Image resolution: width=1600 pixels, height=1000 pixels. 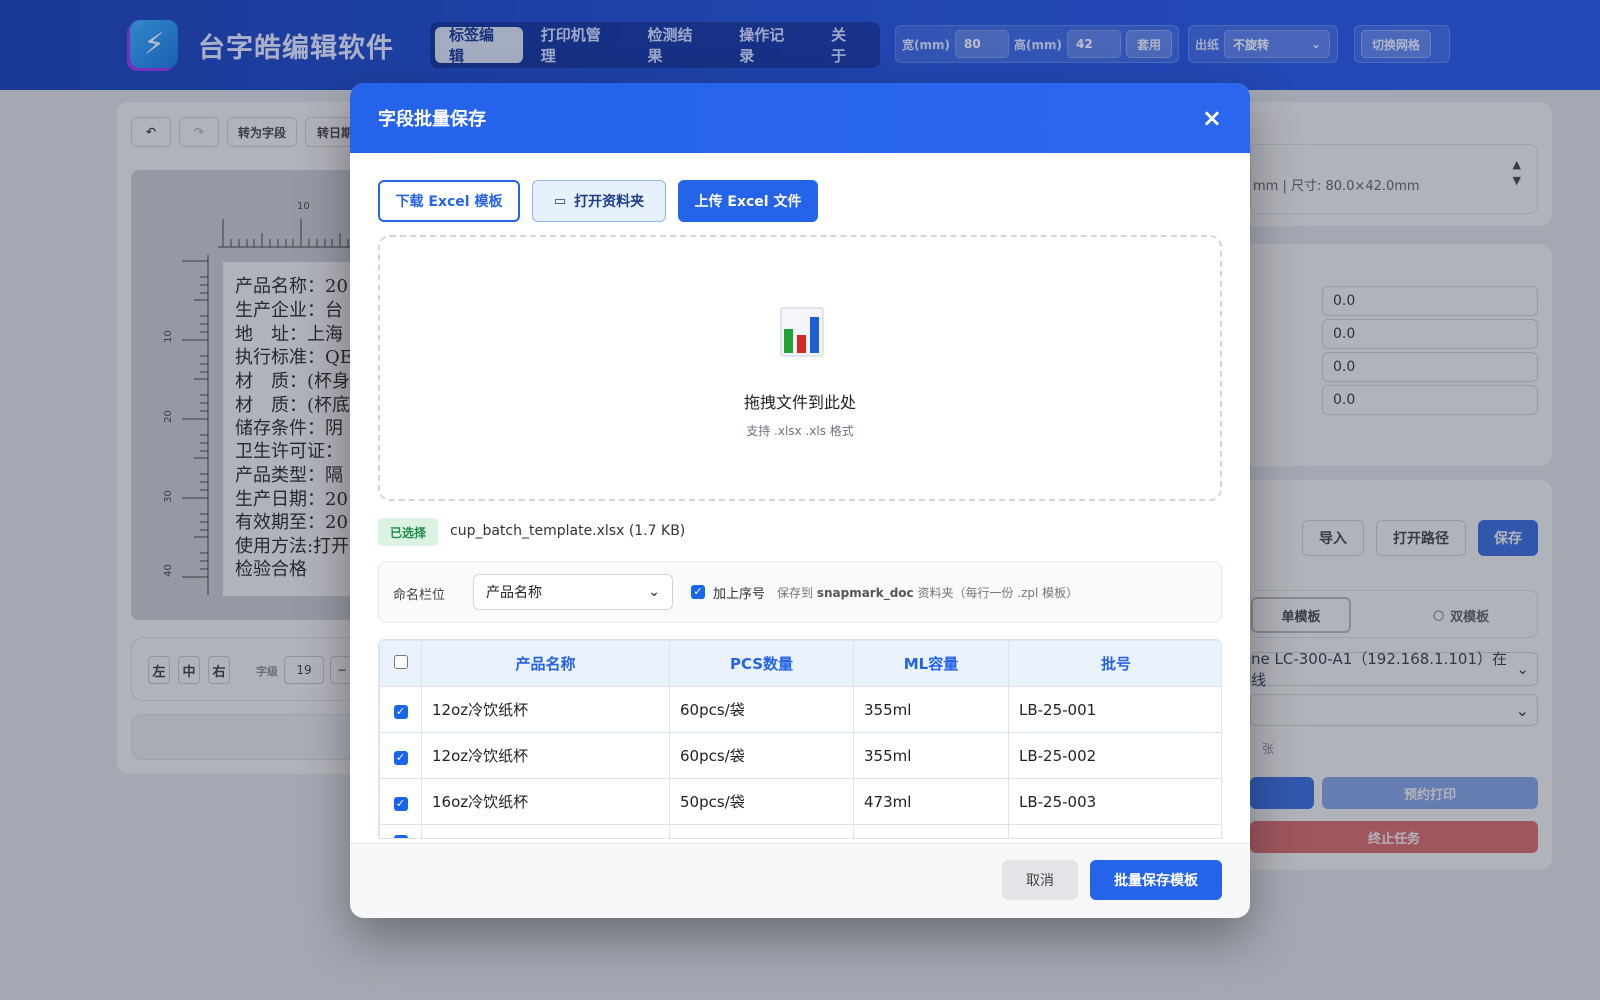 What do you see at coordinates (419, 595) in the screenshot?
I see `naming-field-label: 命名栏位` at bounding box center [419, 595].